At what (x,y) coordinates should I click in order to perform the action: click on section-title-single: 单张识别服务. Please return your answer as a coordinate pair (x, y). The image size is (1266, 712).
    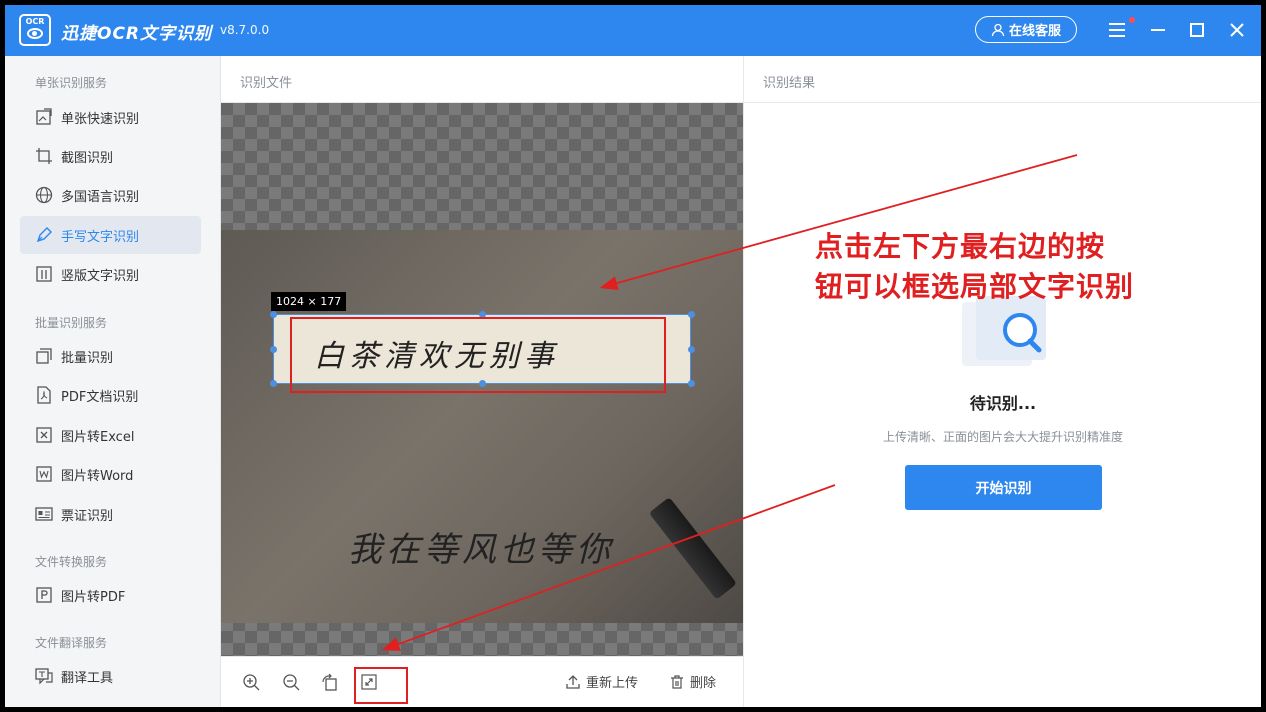
    Looking at the image, I should click on (71, 83).